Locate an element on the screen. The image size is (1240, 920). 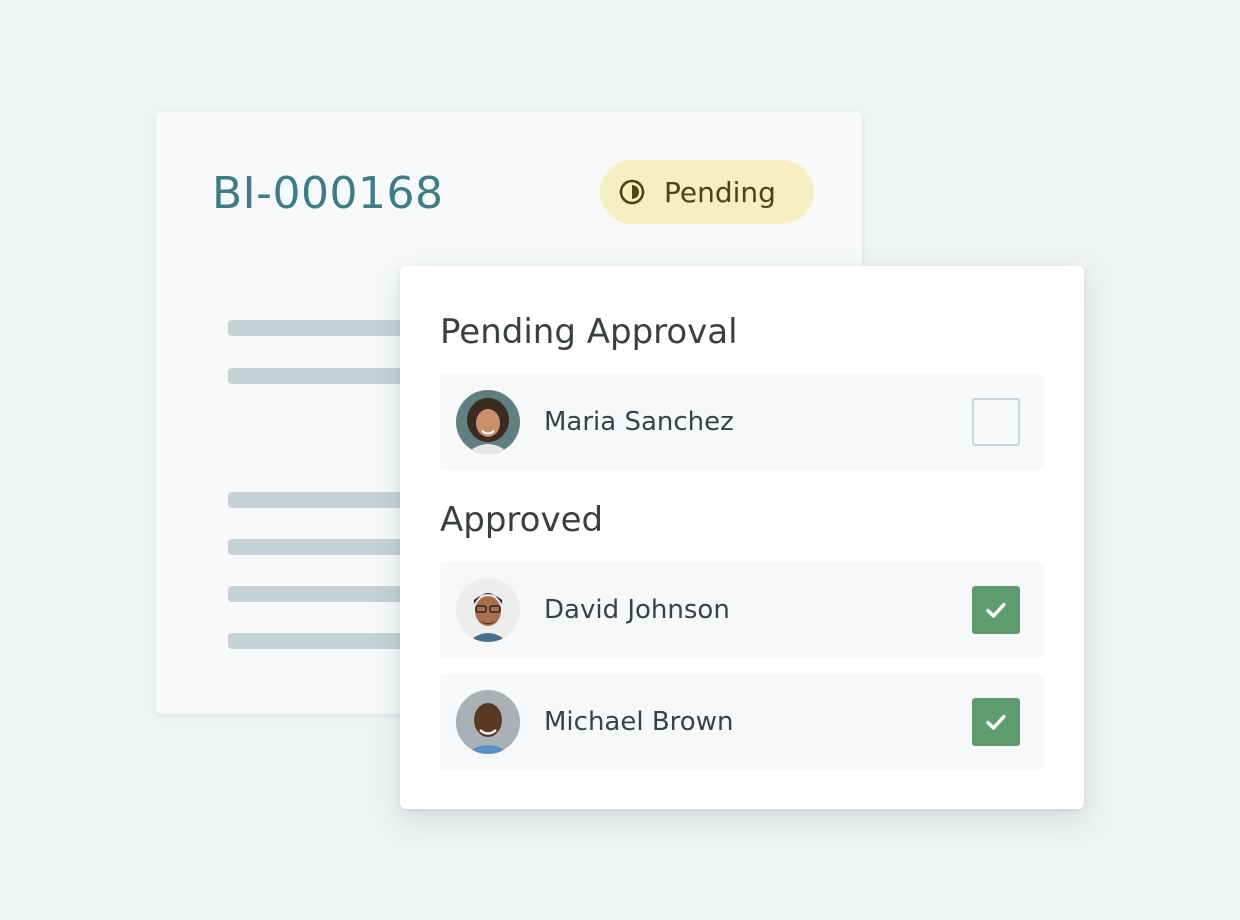
approved-heading: Approved is located at coordinates (522, 520).